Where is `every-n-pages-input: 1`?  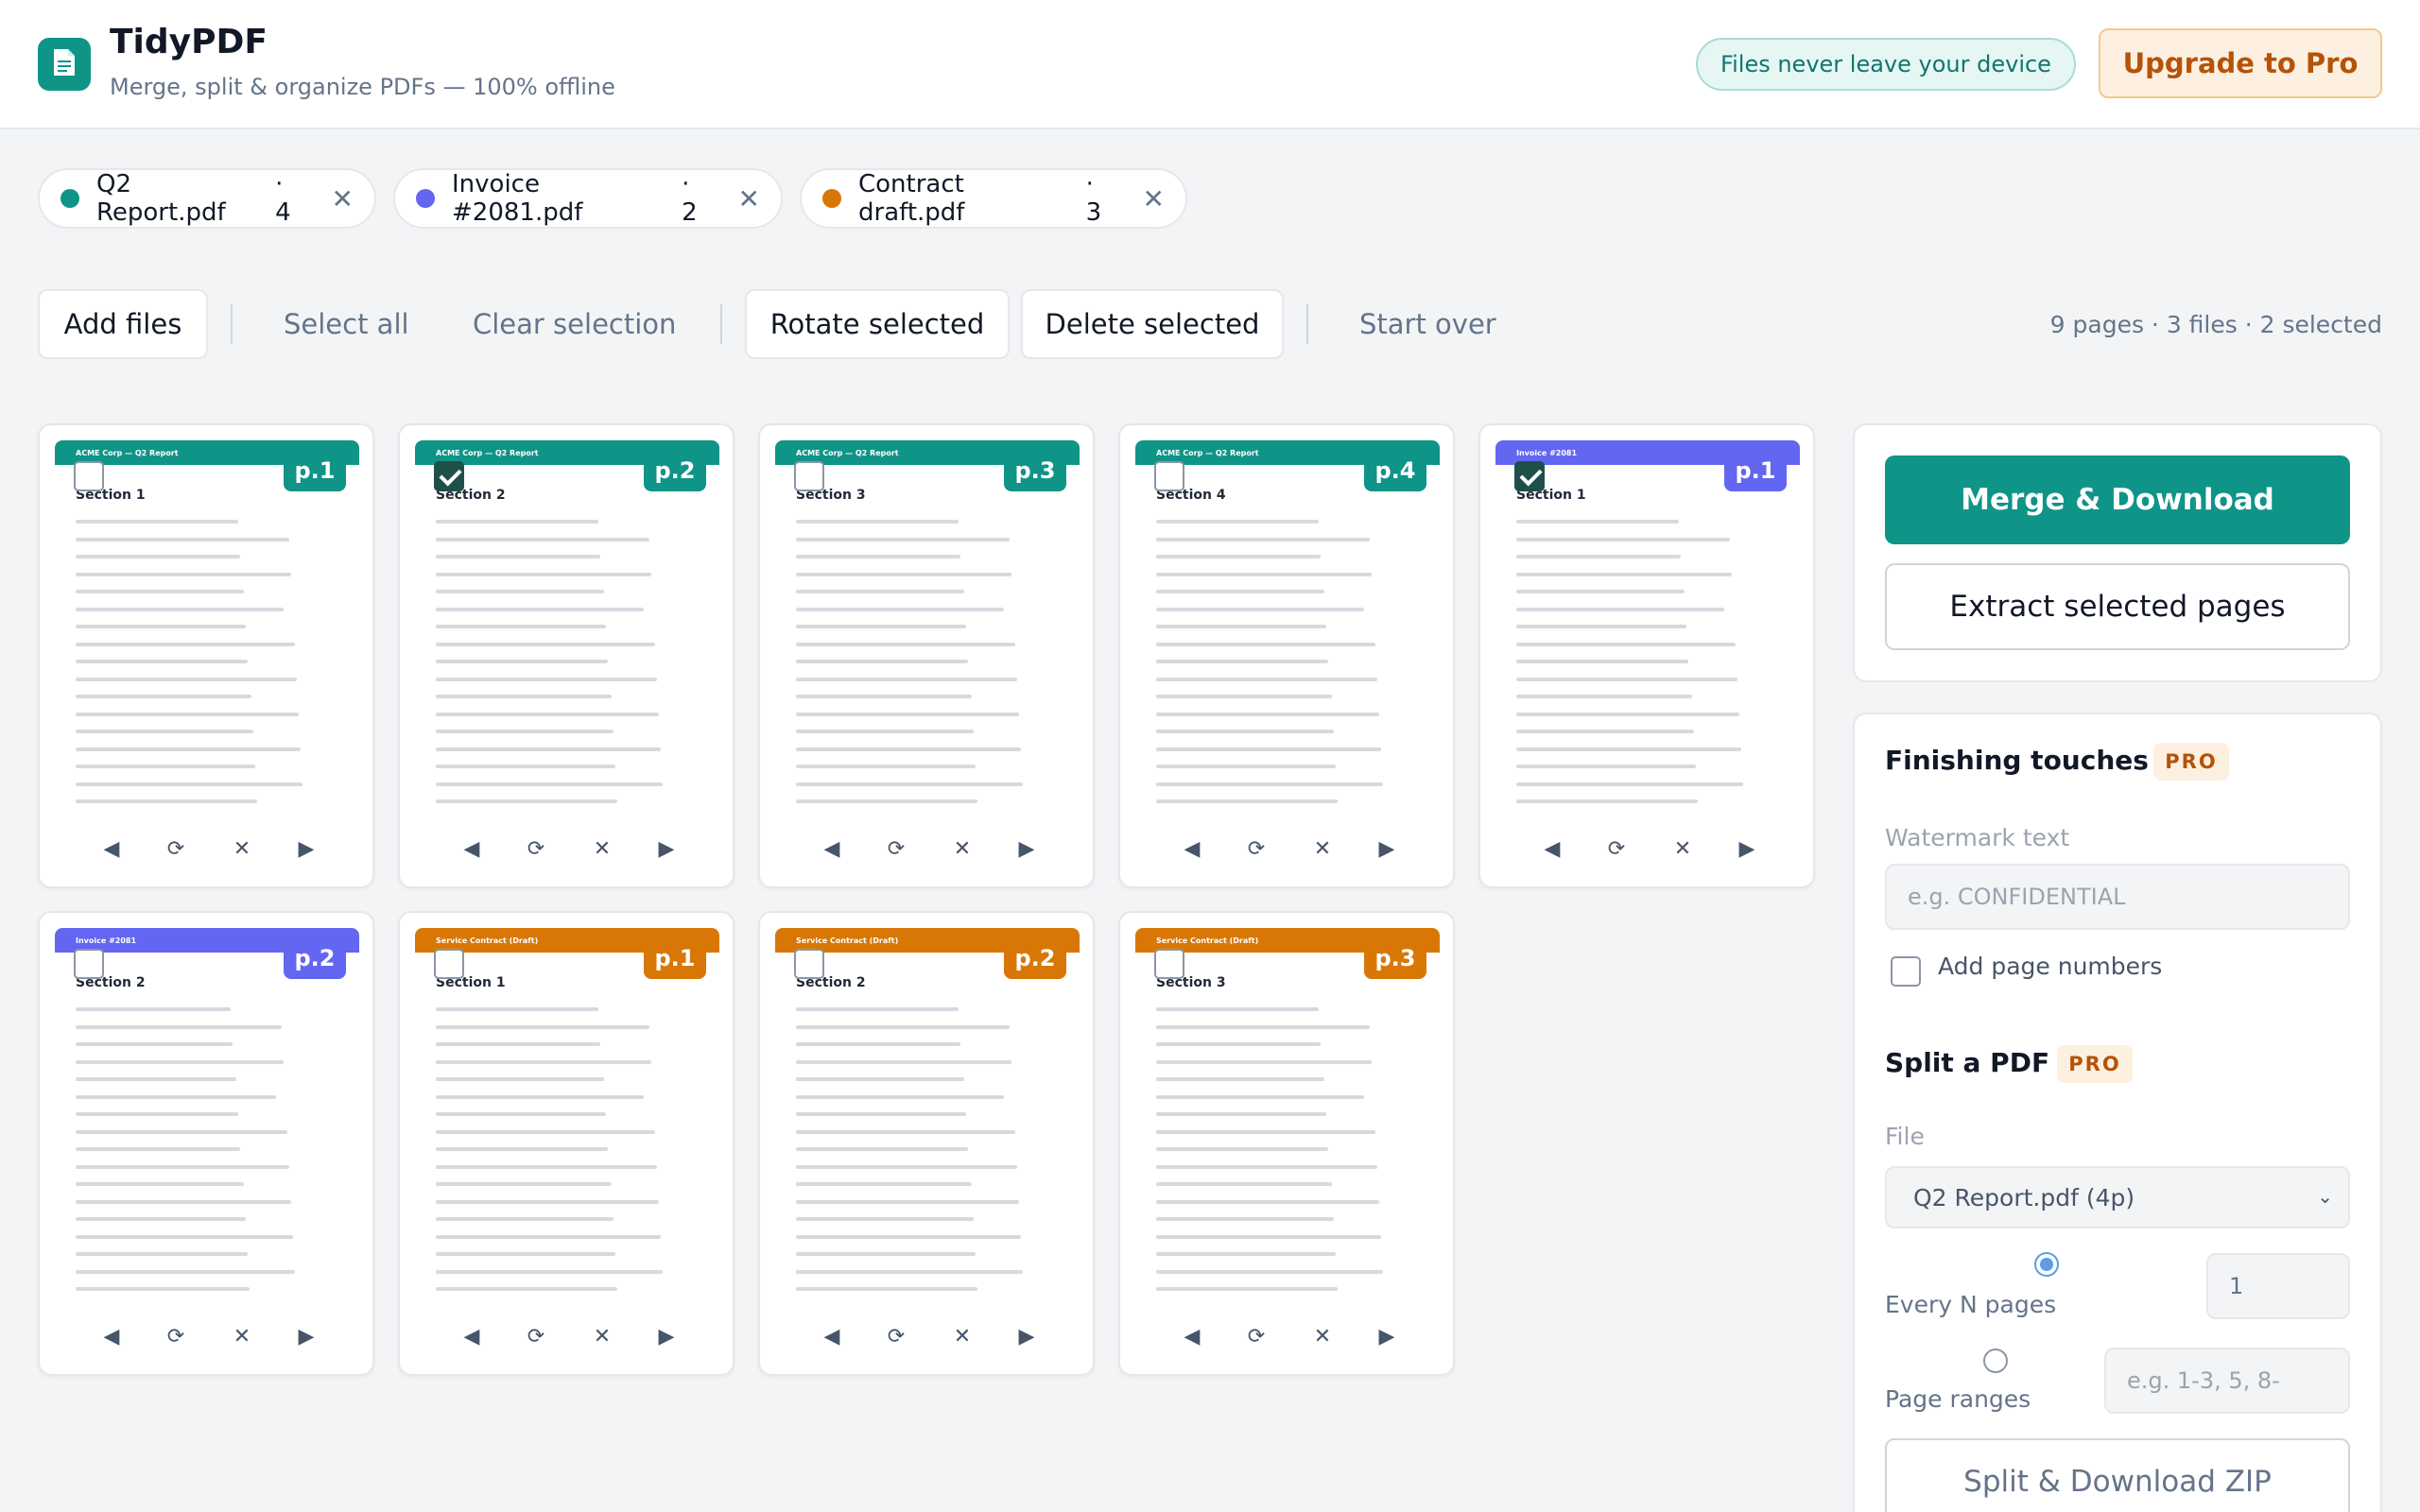 every-n-pages-input: 1 is located at coordinates (2278, 1286).